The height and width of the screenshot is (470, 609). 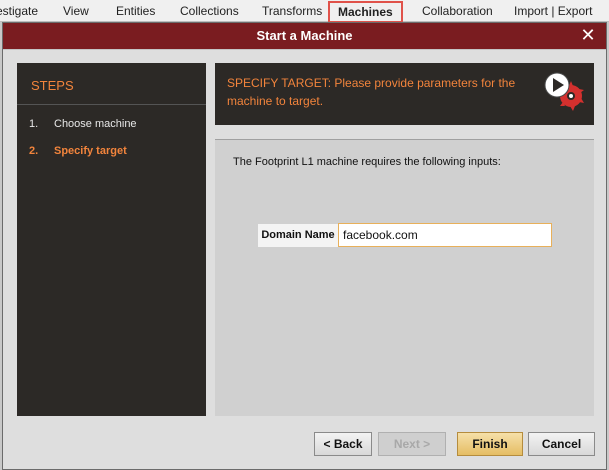 What do you see at coordinates (34, 124) in the screenshot?
I see `step-number: 1.` at bounding box center [34, 124].